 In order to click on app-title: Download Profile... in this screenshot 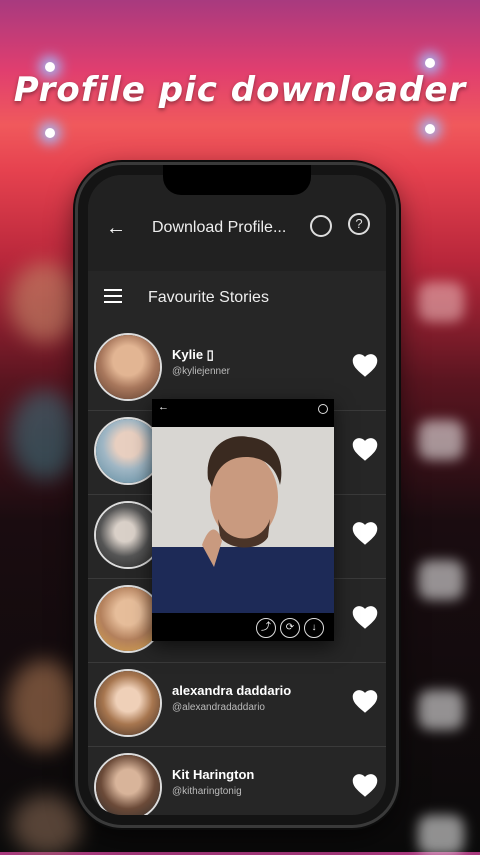, I will do `click(219, 227)`.